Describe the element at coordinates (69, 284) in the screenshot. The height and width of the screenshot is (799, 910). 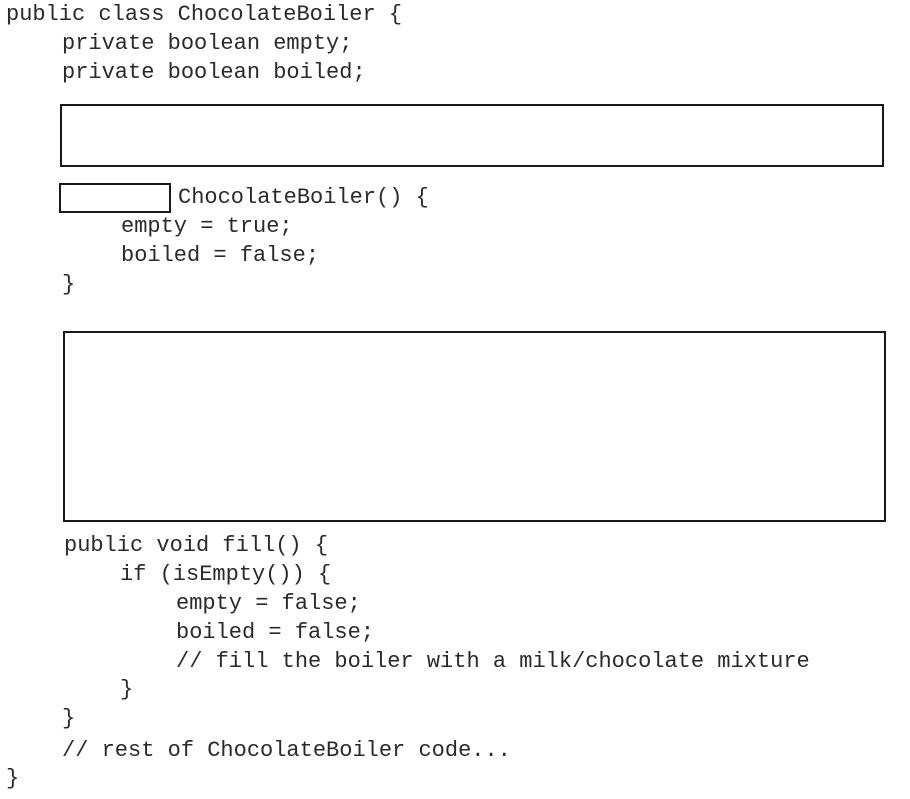
I see `constructor-closing-brace: }` at that location.